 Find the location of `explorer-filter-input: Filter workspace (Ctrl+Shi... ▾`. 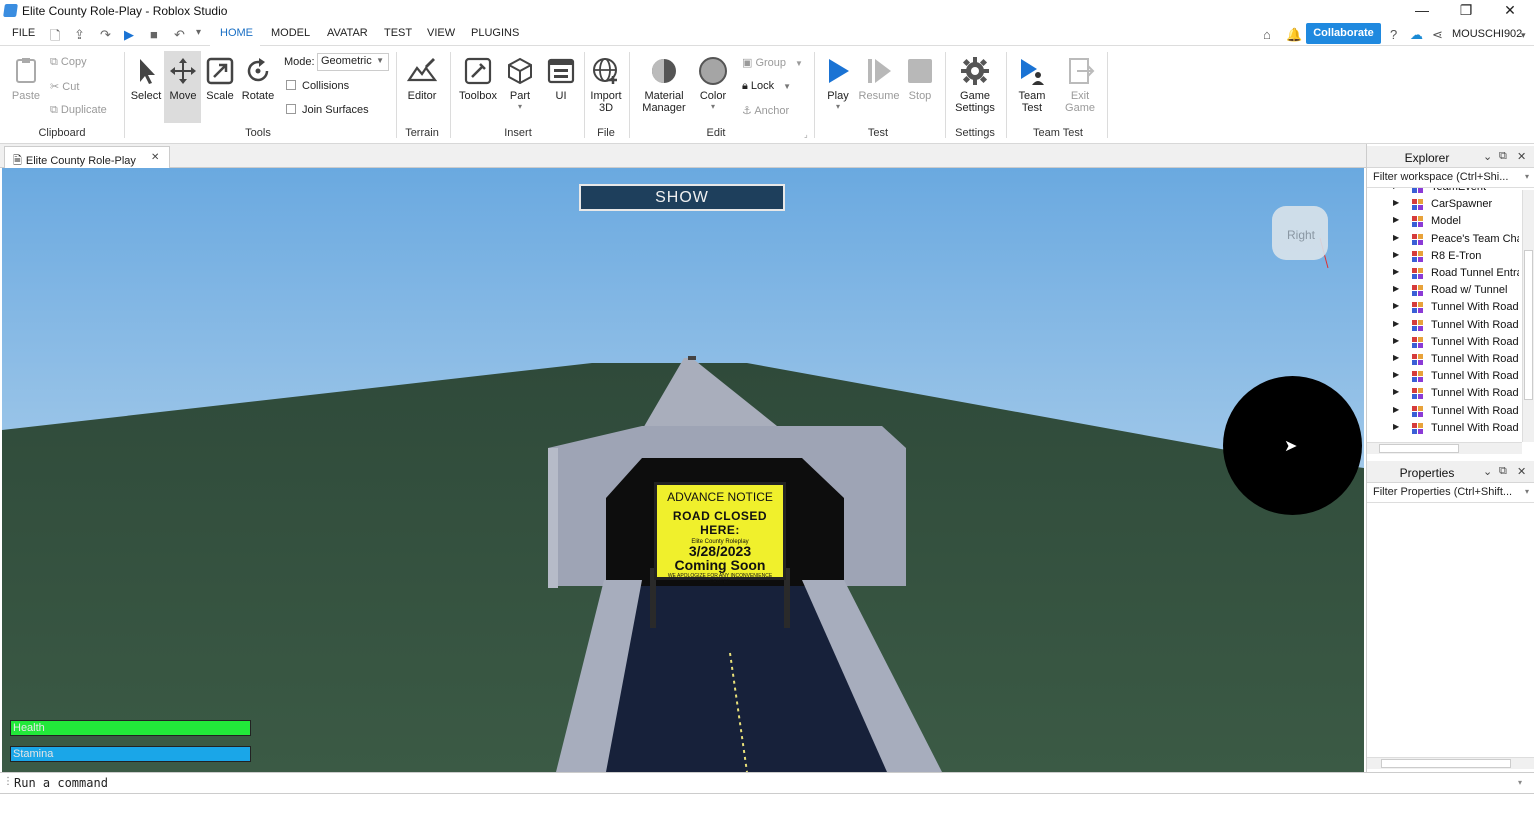

explorer-filter-input: Filter workspace (Ctrl+Shi... ▾ is located at coordinates (1450, 178).